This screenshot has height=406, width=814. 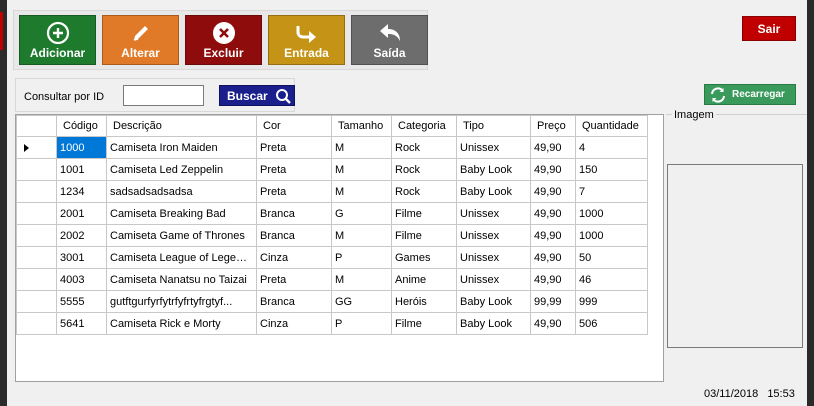 What do you see at coordinates (424, 257) in the screenshot?
I see `table-cell: Games` at bounding box center [424, 257].